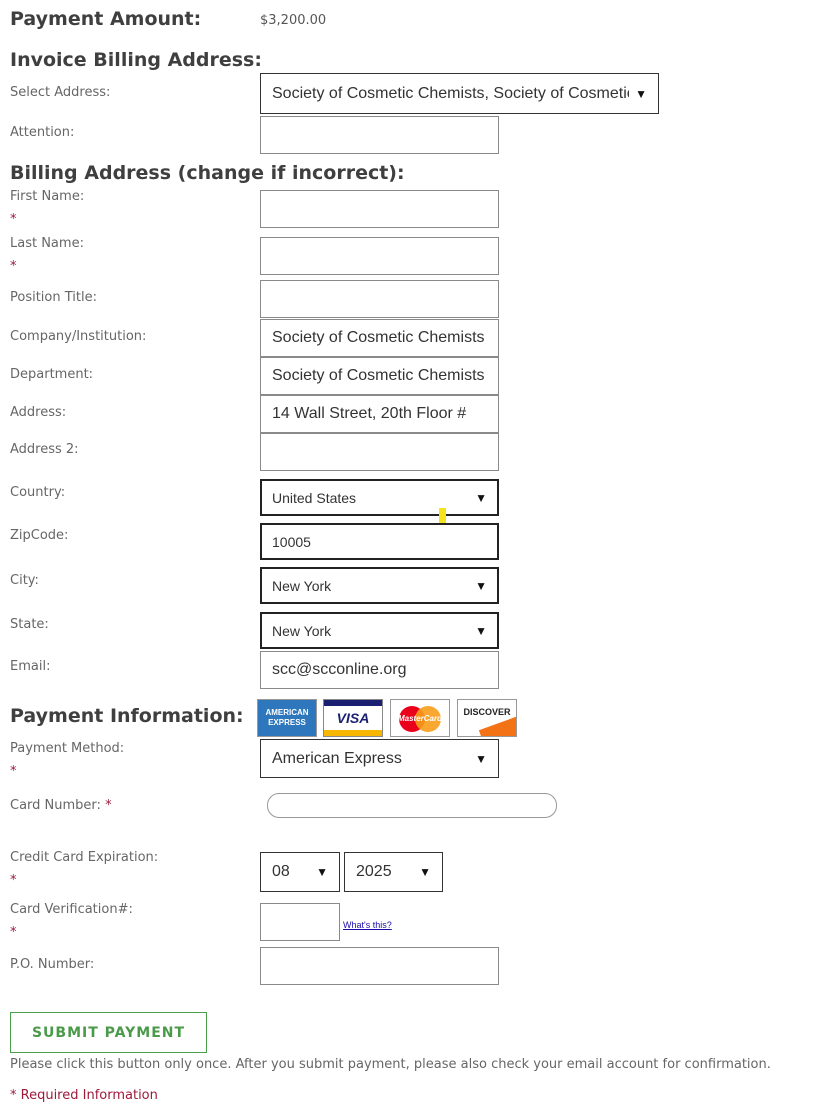 This screenshot has width=820, height=1105. Describe the element at coordinates (39, 535) in the screenshot. I see `zipcode-label: ZipCode:` at that location.